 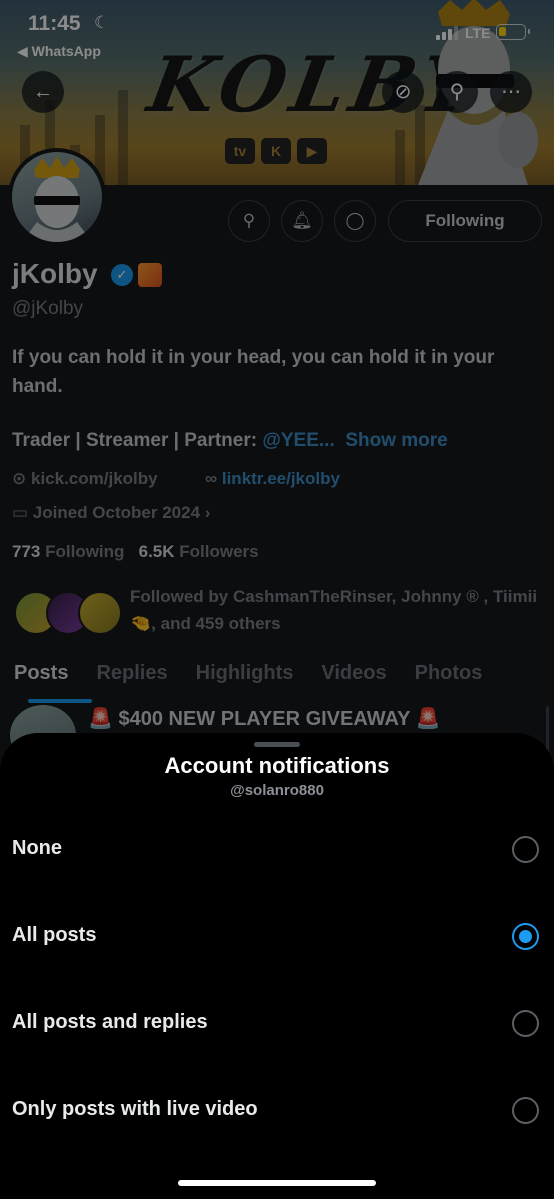 What do you see at coordinates (525, 936) in the screenshot?
I see `option-all-posts-radio` at bounding box center [525, 936].